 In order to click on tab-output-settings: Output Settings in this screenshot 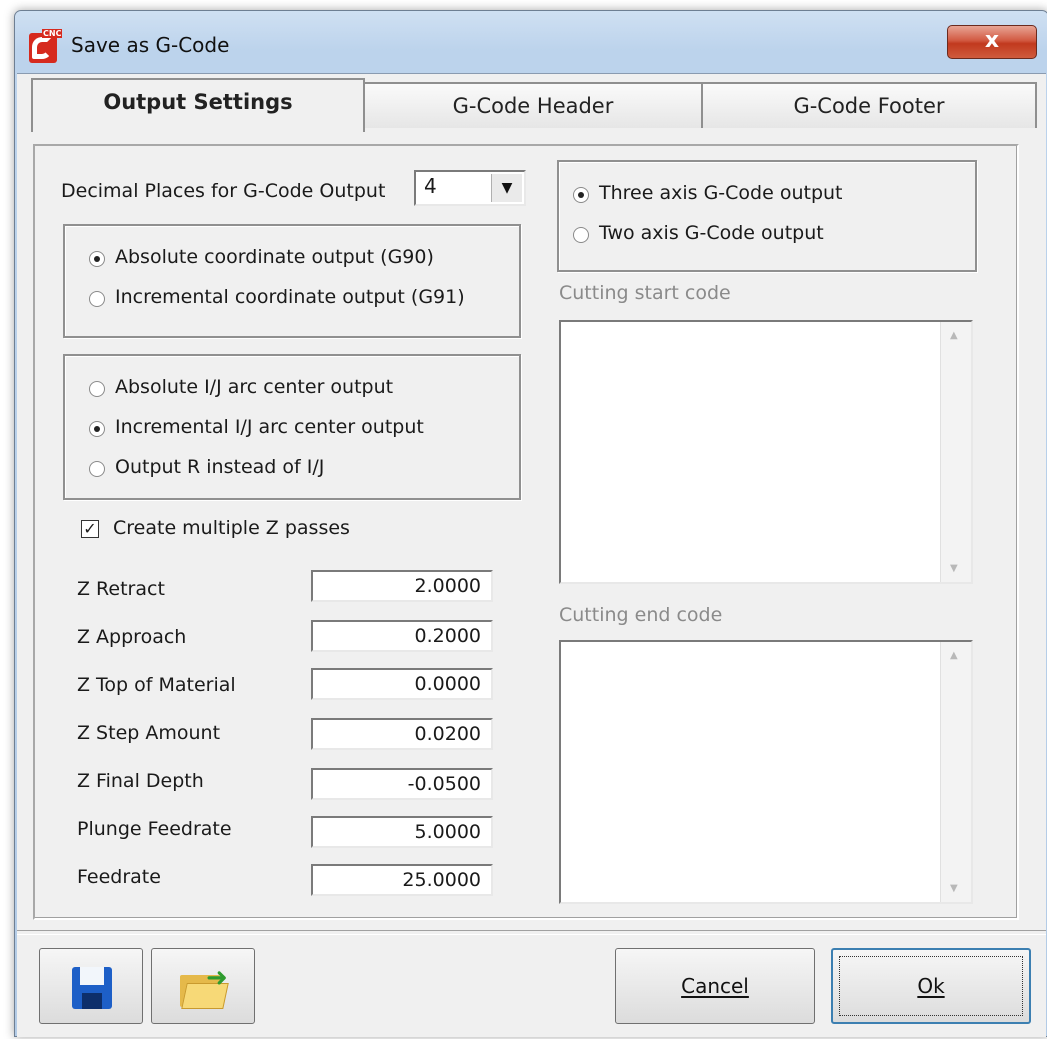, I will do `click(198, 105)`.